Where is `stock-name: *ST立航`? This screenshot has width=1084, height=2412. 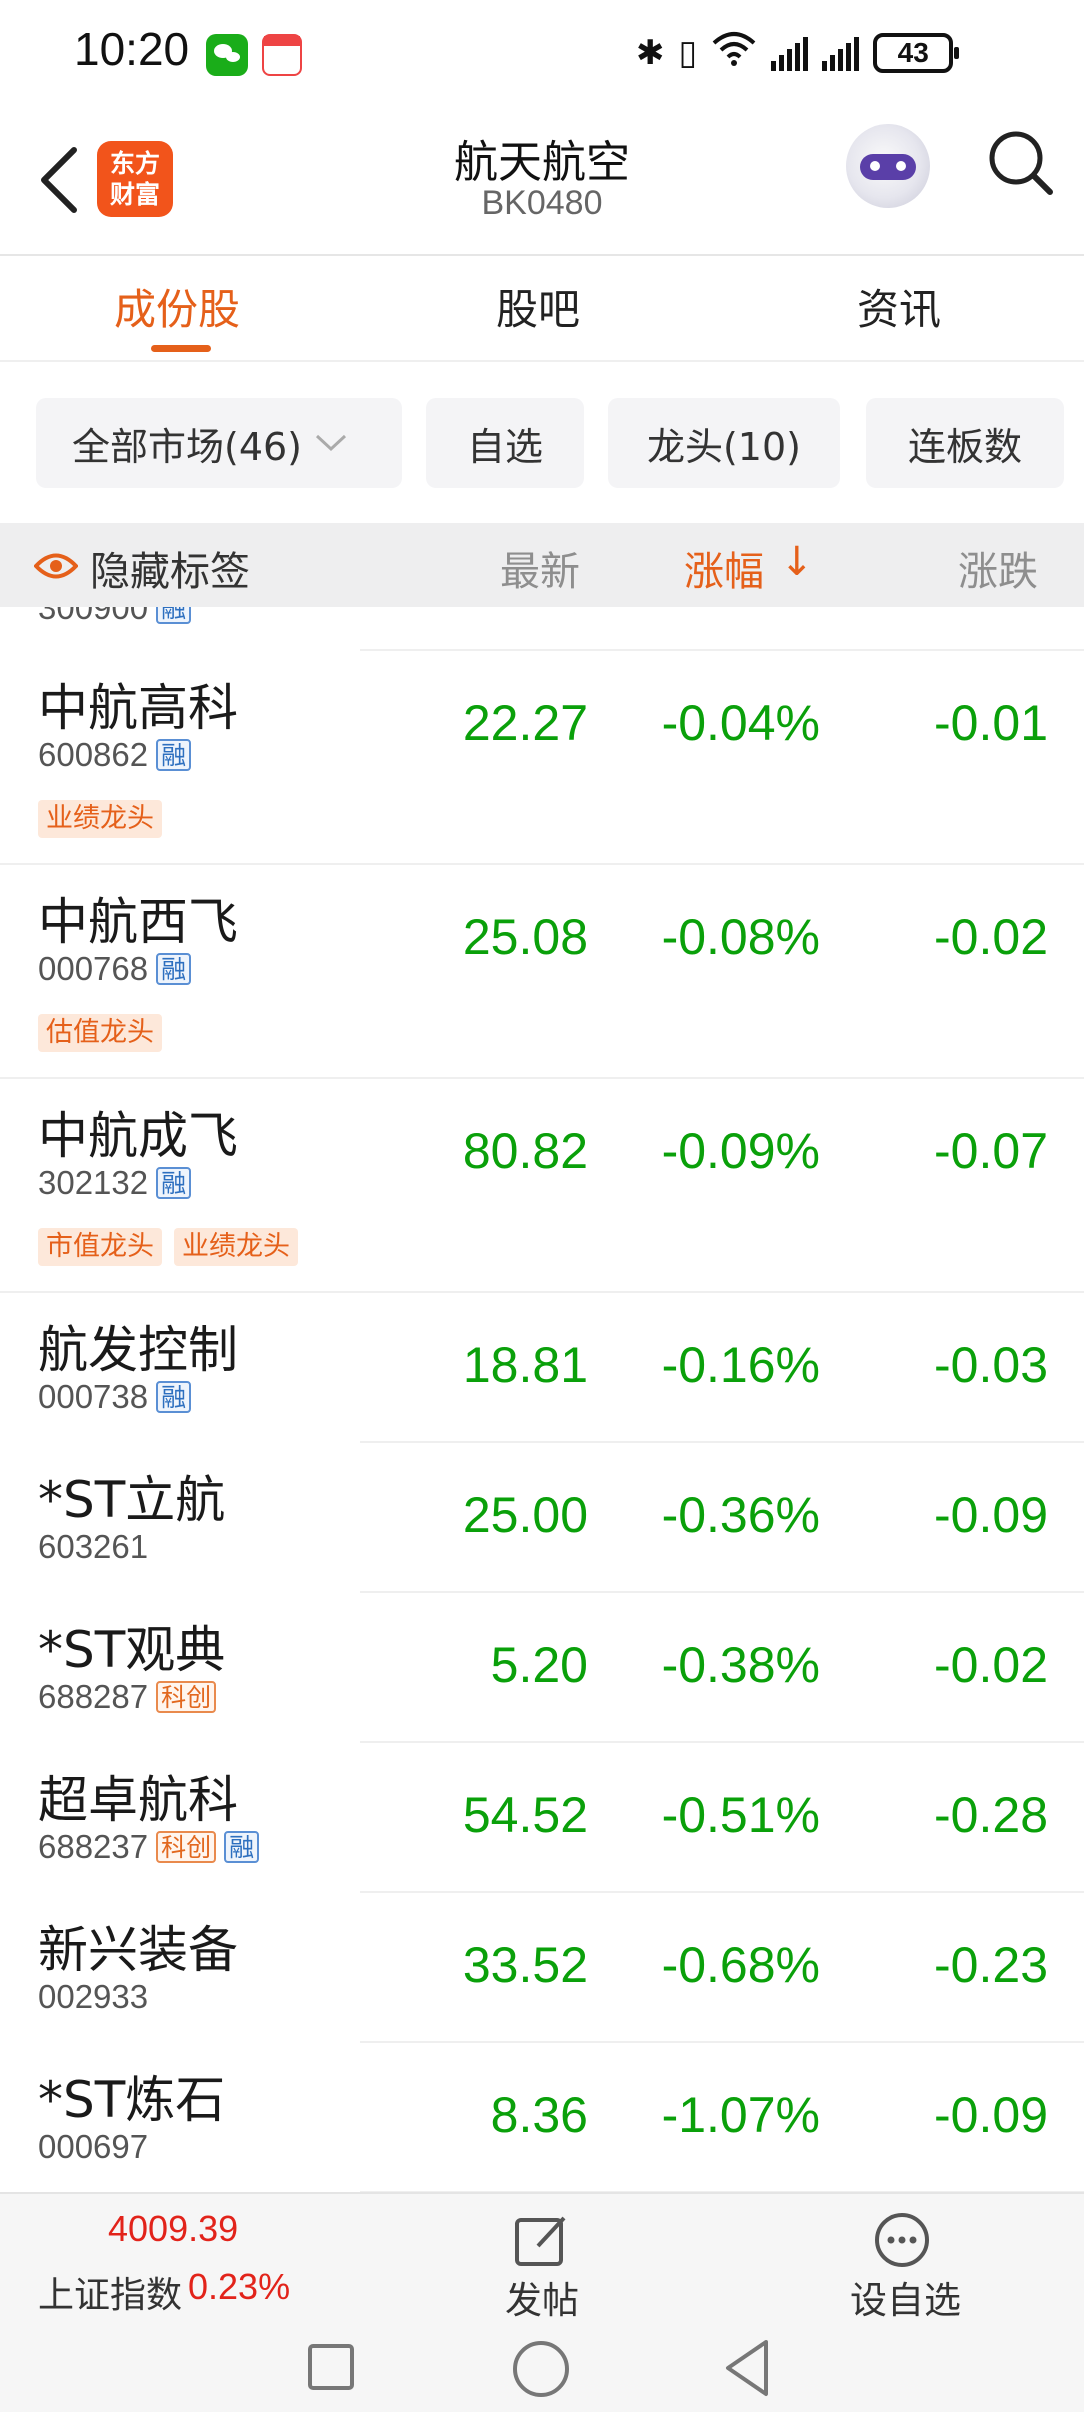 stock-name: *ST立航 is located at coordinates (132, 1500).